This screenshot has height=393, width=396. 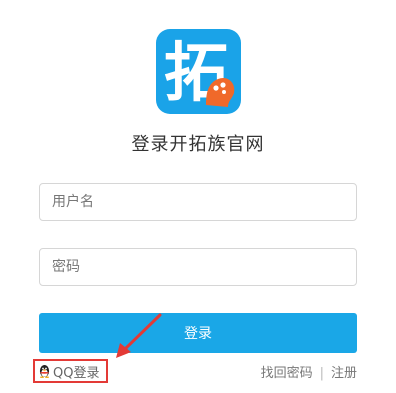 I want to click on username-input, so click(x=198, y=202).